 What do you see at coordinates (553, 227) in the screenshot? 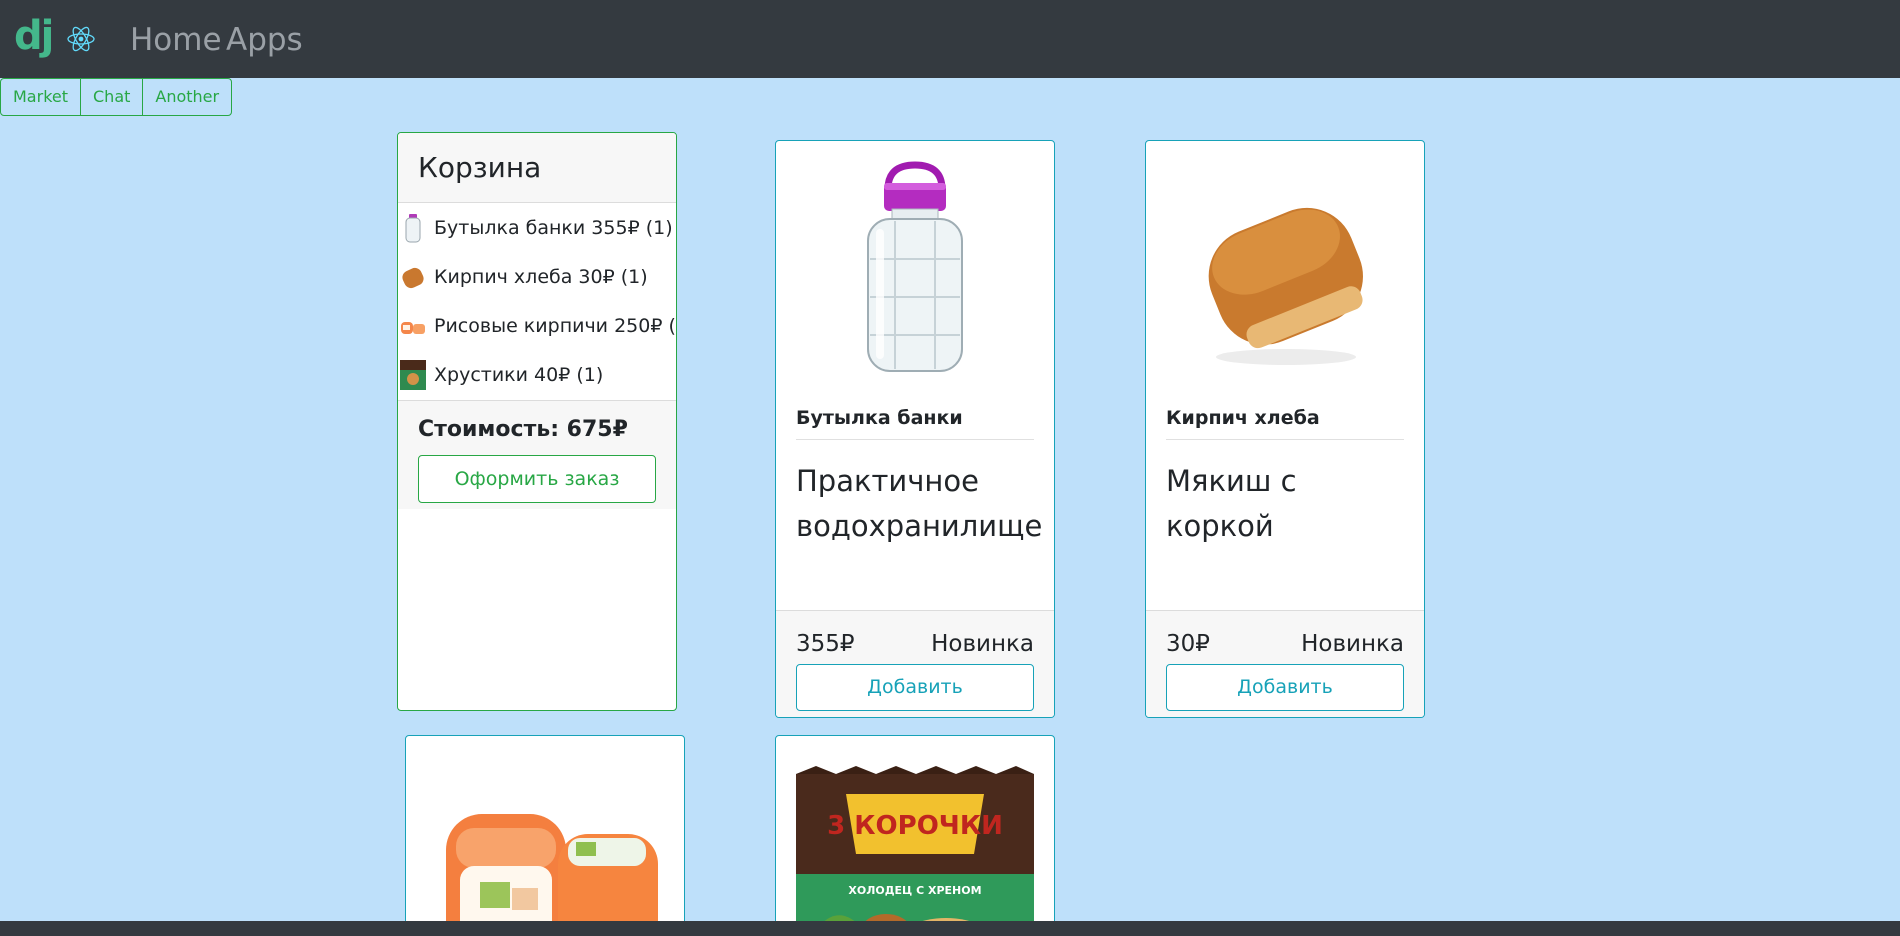
I see `cart-item-label: Бутылка банки 355₽ (1)` at bounding box center [553, 227].